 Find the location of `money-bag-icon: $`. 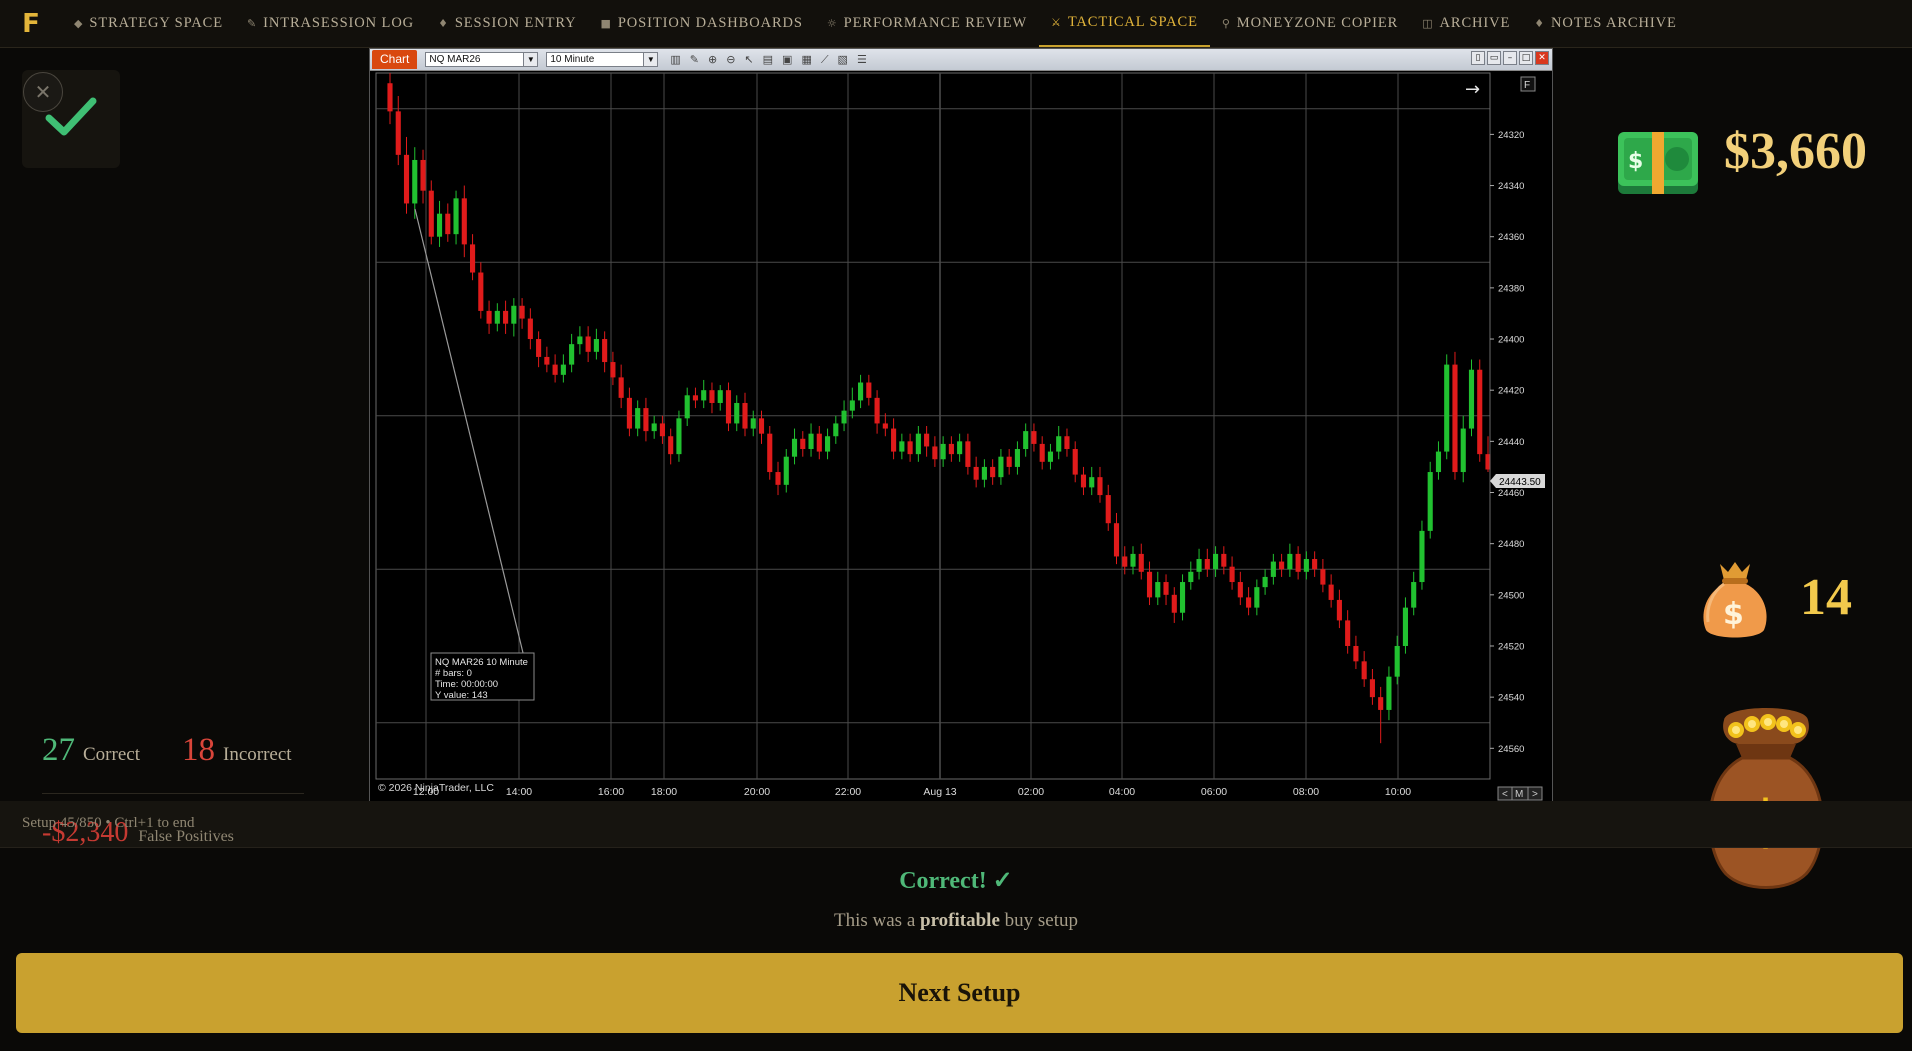

money-bag-icon: $ is located at coordinates (1735, 600).